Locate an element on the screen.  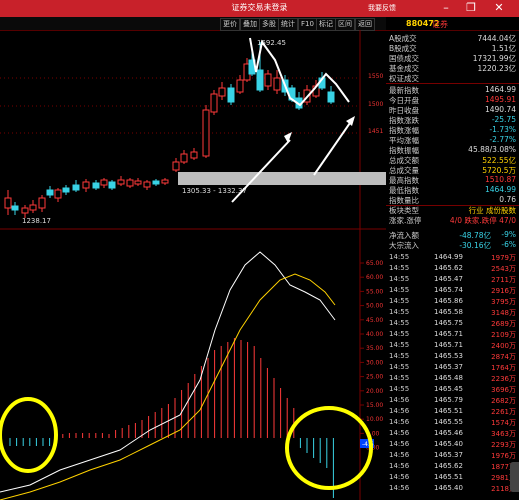
axis-tick: 1550 is located at coordinates (375, 76).